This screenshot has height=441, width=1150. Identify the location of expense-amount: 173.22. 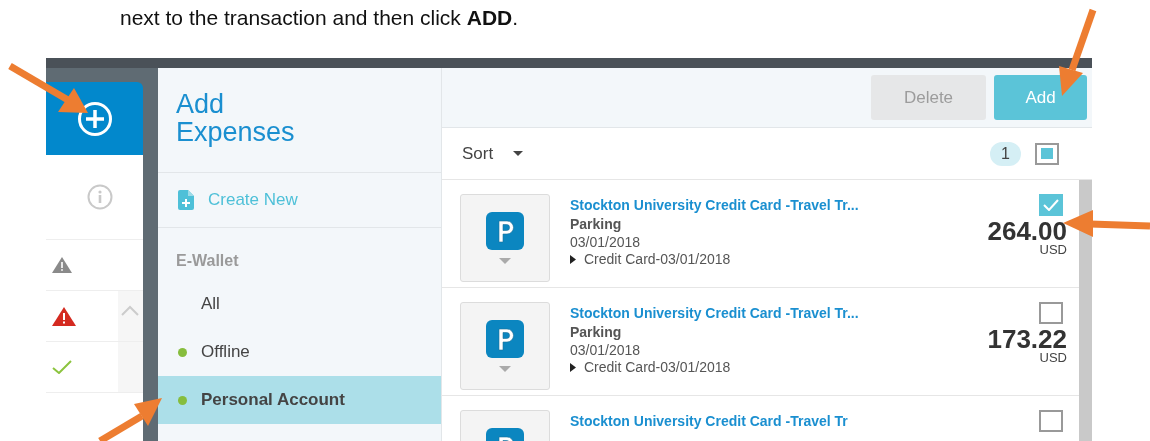
(1027, 339).